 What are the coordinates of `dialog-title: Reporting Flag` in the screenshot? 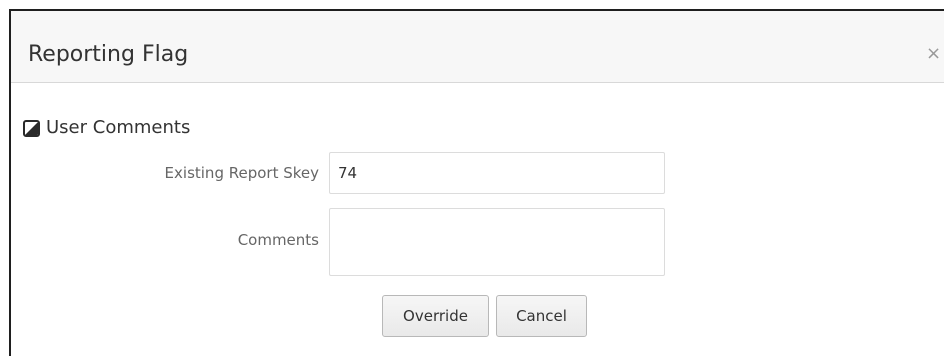 It's located at (108, 54).